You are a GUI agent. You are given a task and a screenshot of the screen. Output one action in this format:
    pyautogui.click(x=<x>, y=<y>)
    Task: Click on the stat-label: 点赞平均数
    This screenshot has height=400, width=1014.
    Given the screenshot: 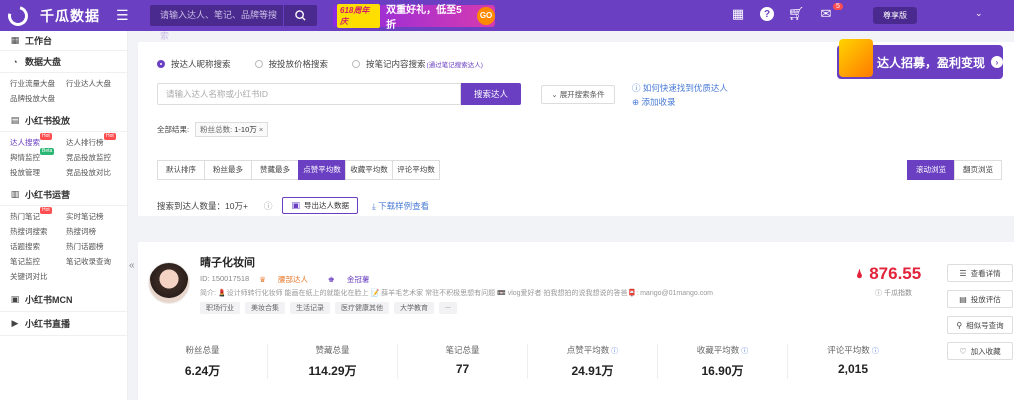 What is the action you would take?
    pyautogui.click(x=588, y=350)
    